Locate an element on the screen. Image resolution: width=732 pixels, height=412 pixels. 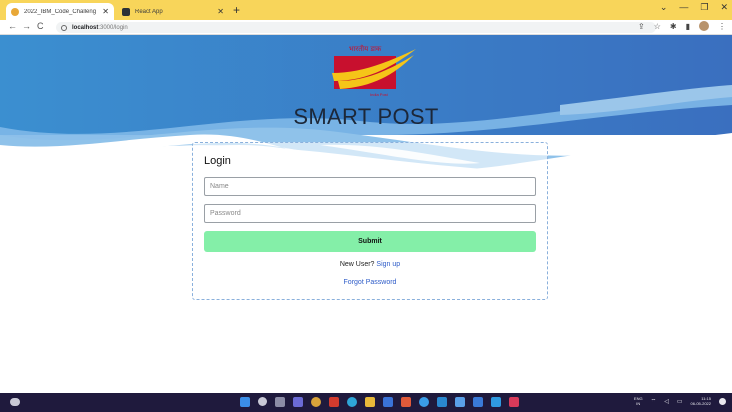
clock: 11:15 06-05-2022 is located at coordinates (701, 401).